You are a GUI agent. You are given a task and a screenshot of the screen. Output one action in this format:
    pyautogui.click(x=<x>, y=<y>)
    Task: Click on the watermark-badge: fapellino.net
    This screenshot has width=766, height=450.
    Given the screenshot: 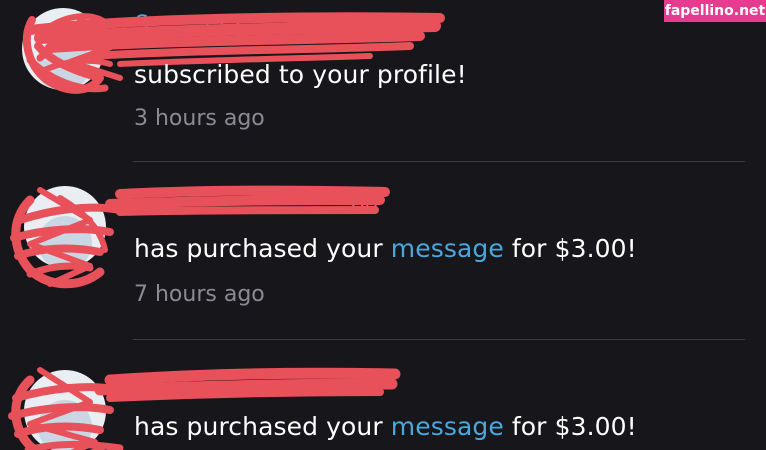 What is the action you would take?
    pyautogui.click(x=715, y=11)
    